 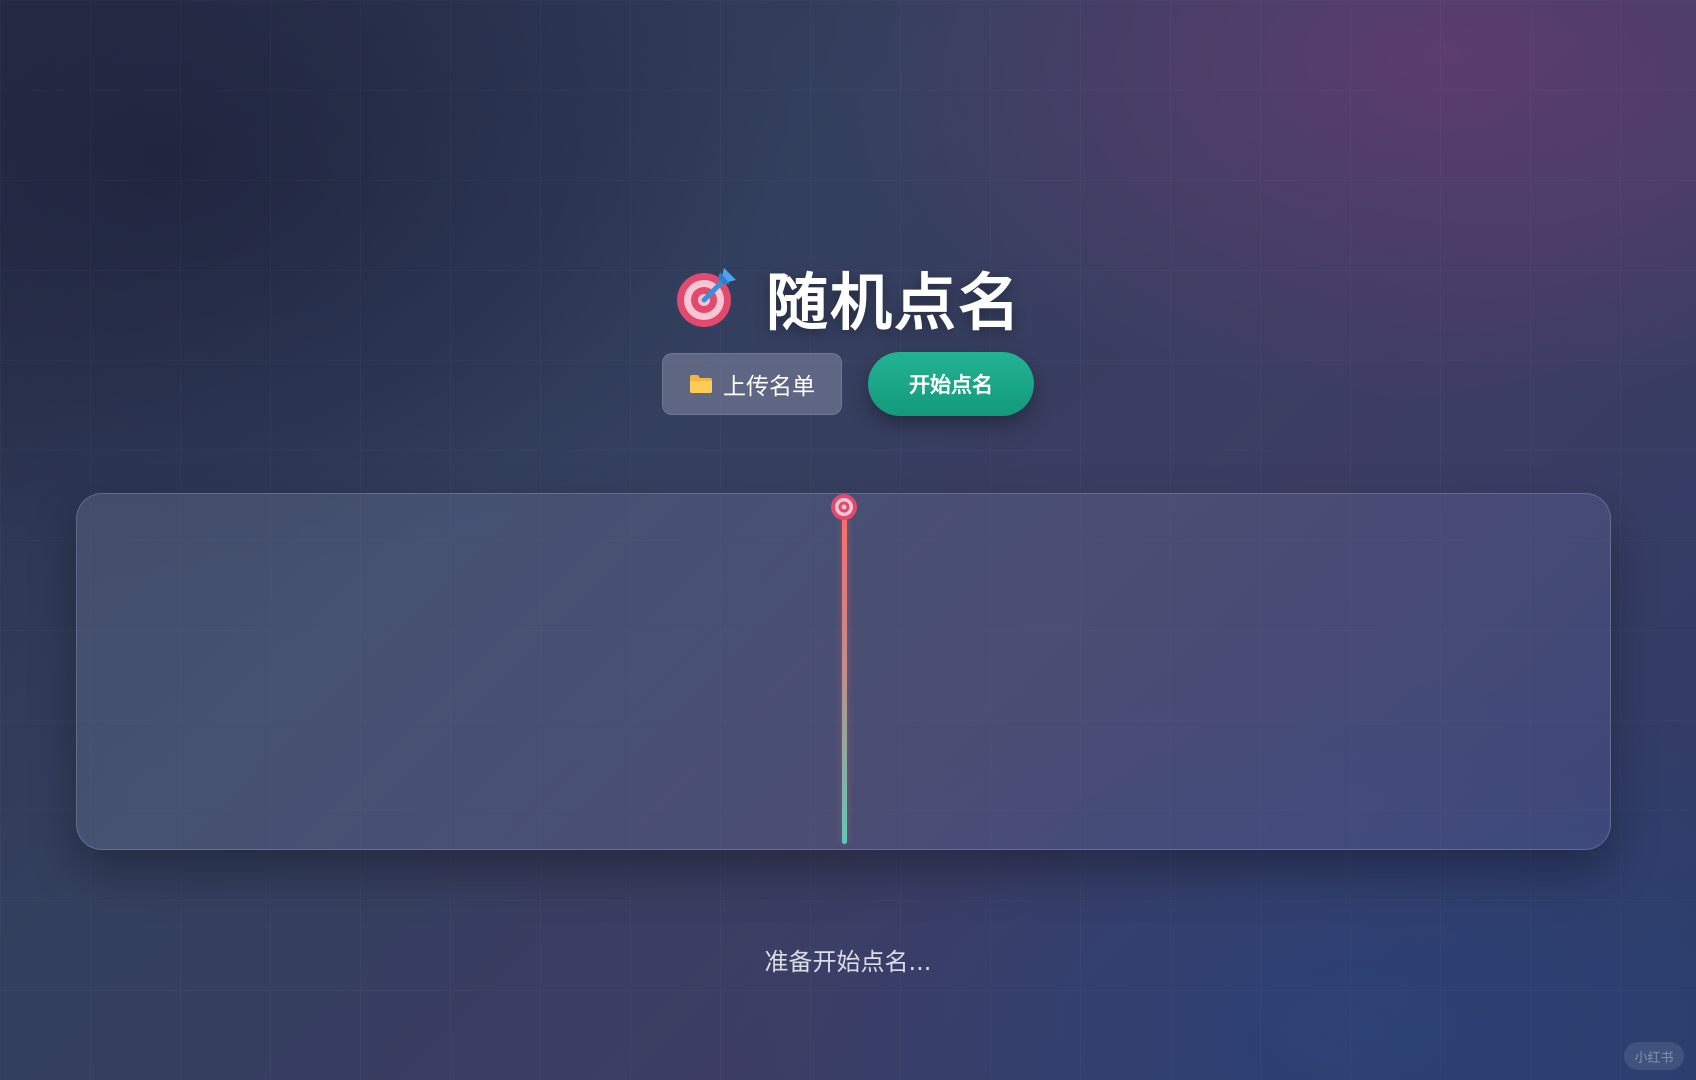 I want to click on selection-pointer-line, so click(x=844, y=676).